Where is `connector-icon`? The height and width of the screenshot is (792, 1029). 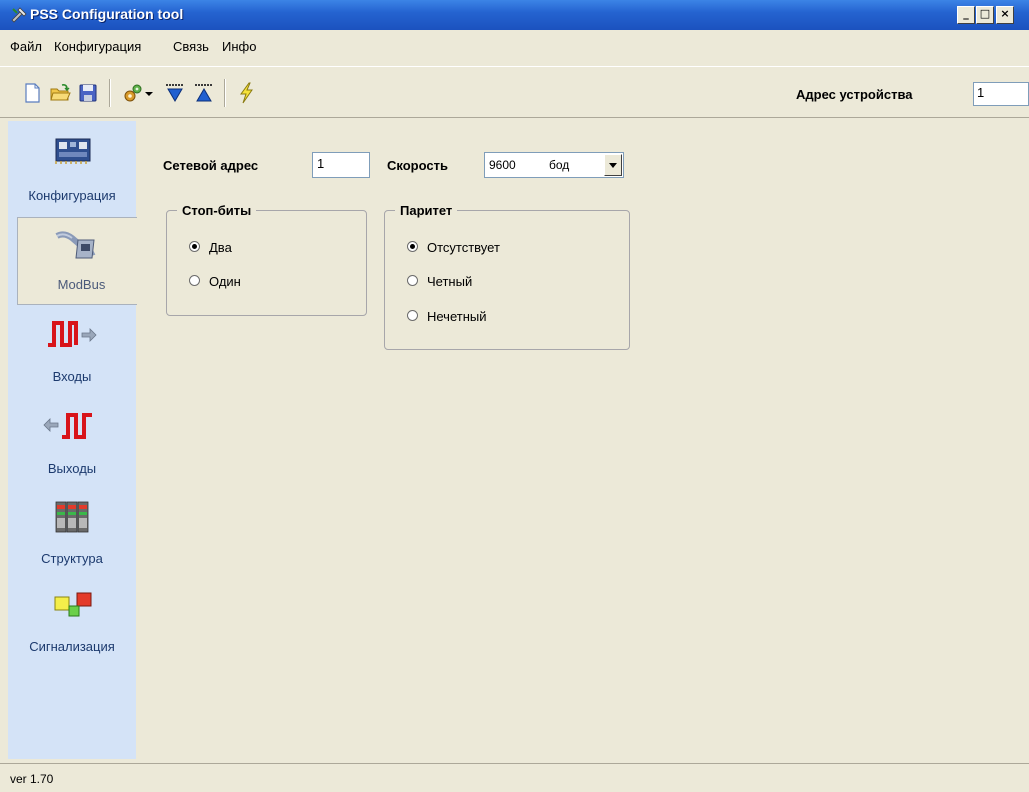 connector-icon is located at coordinates (75, 245).